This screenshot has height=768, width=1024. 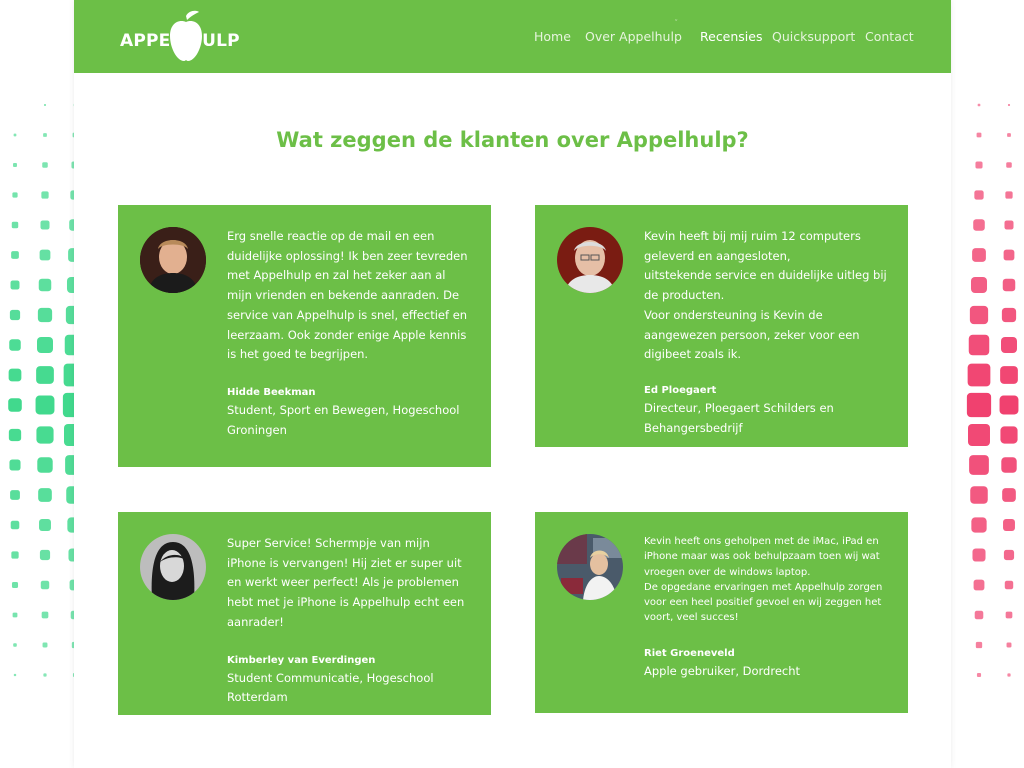 I want to click on testimonial-author: Kimberley van Everdingen, so click(x=301, y=660).